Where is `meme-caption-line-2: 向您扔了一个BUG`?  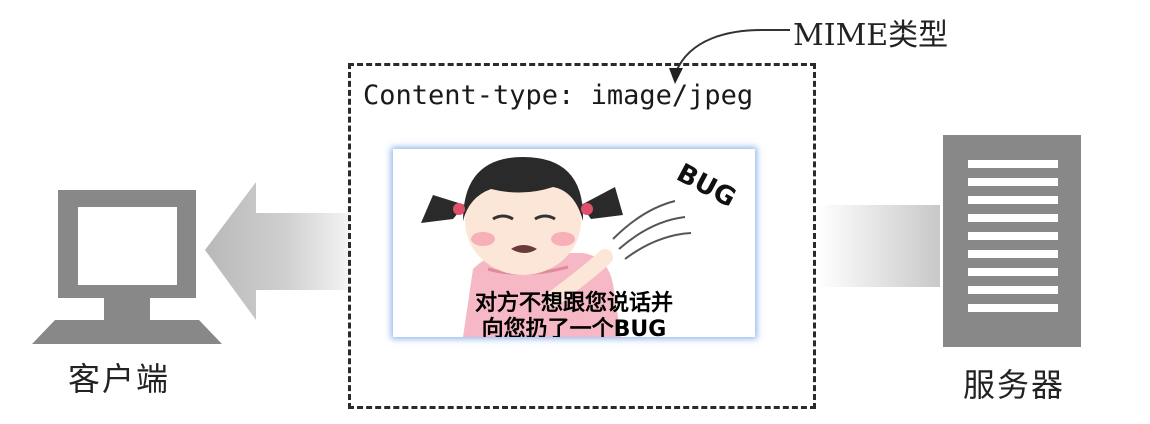
meme-caption-line-2: 向您扔了一个BUG is located at coordinates (574, 327).